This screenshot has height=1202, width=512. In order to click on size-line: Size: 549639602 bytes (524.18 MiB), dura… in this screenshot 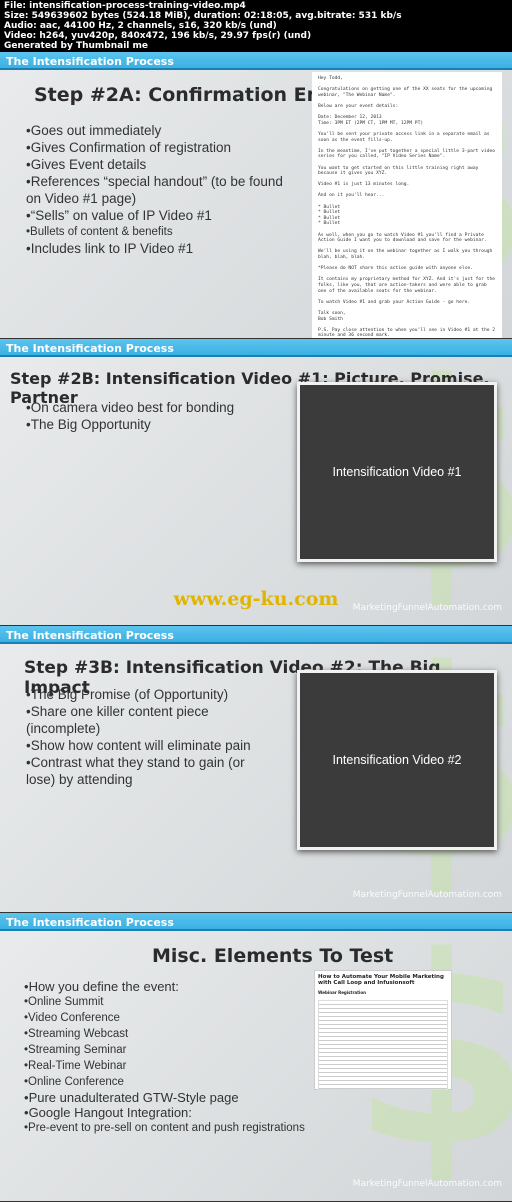, I will do `click(203, 16)`.